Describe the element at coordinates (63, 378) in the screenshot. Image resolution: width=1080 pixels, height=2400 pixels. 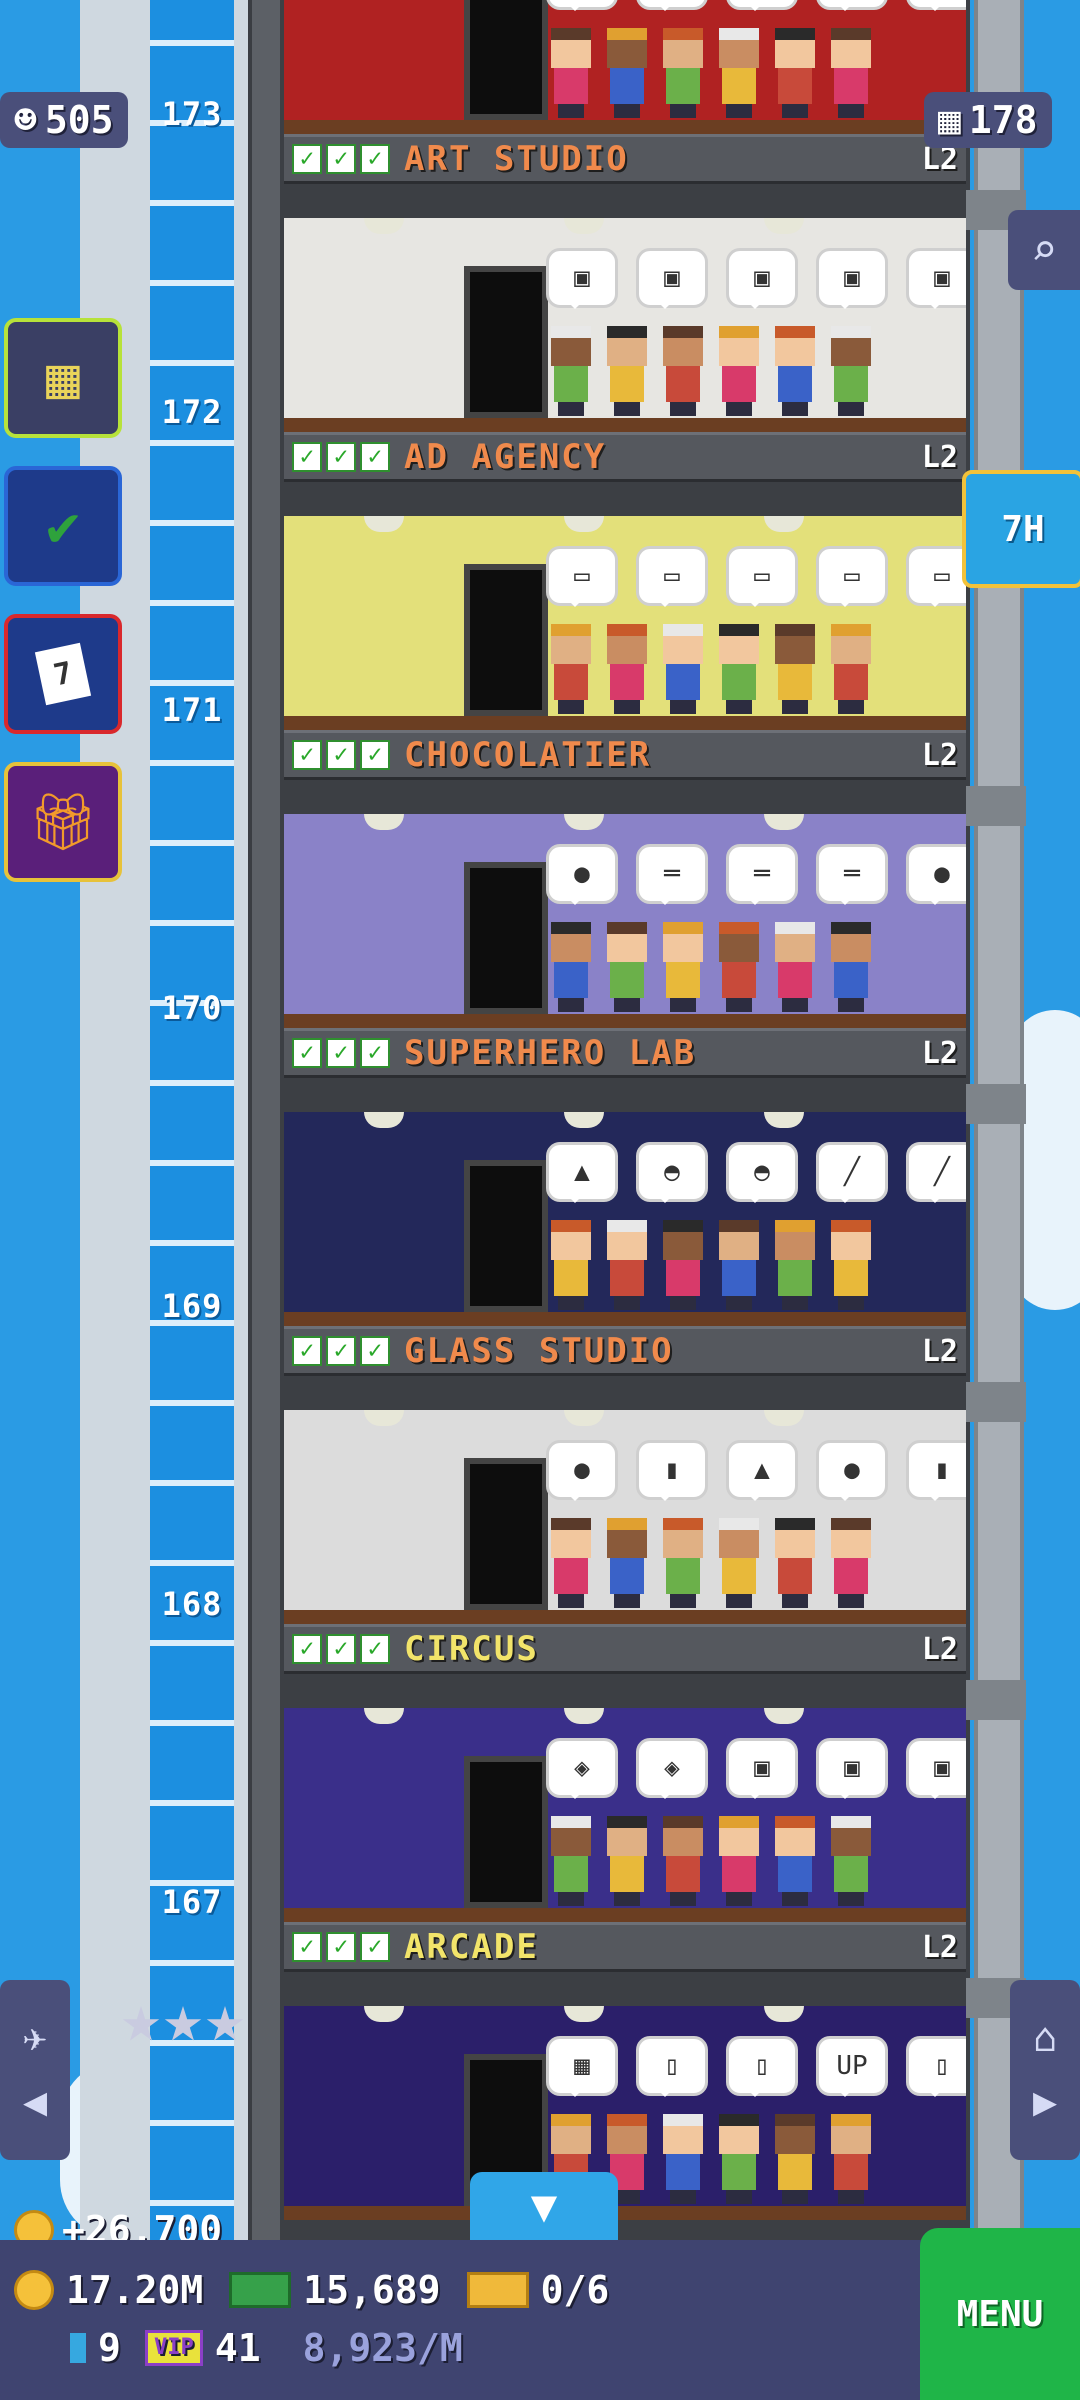
I see `building-menu-button: ▦` at that location.